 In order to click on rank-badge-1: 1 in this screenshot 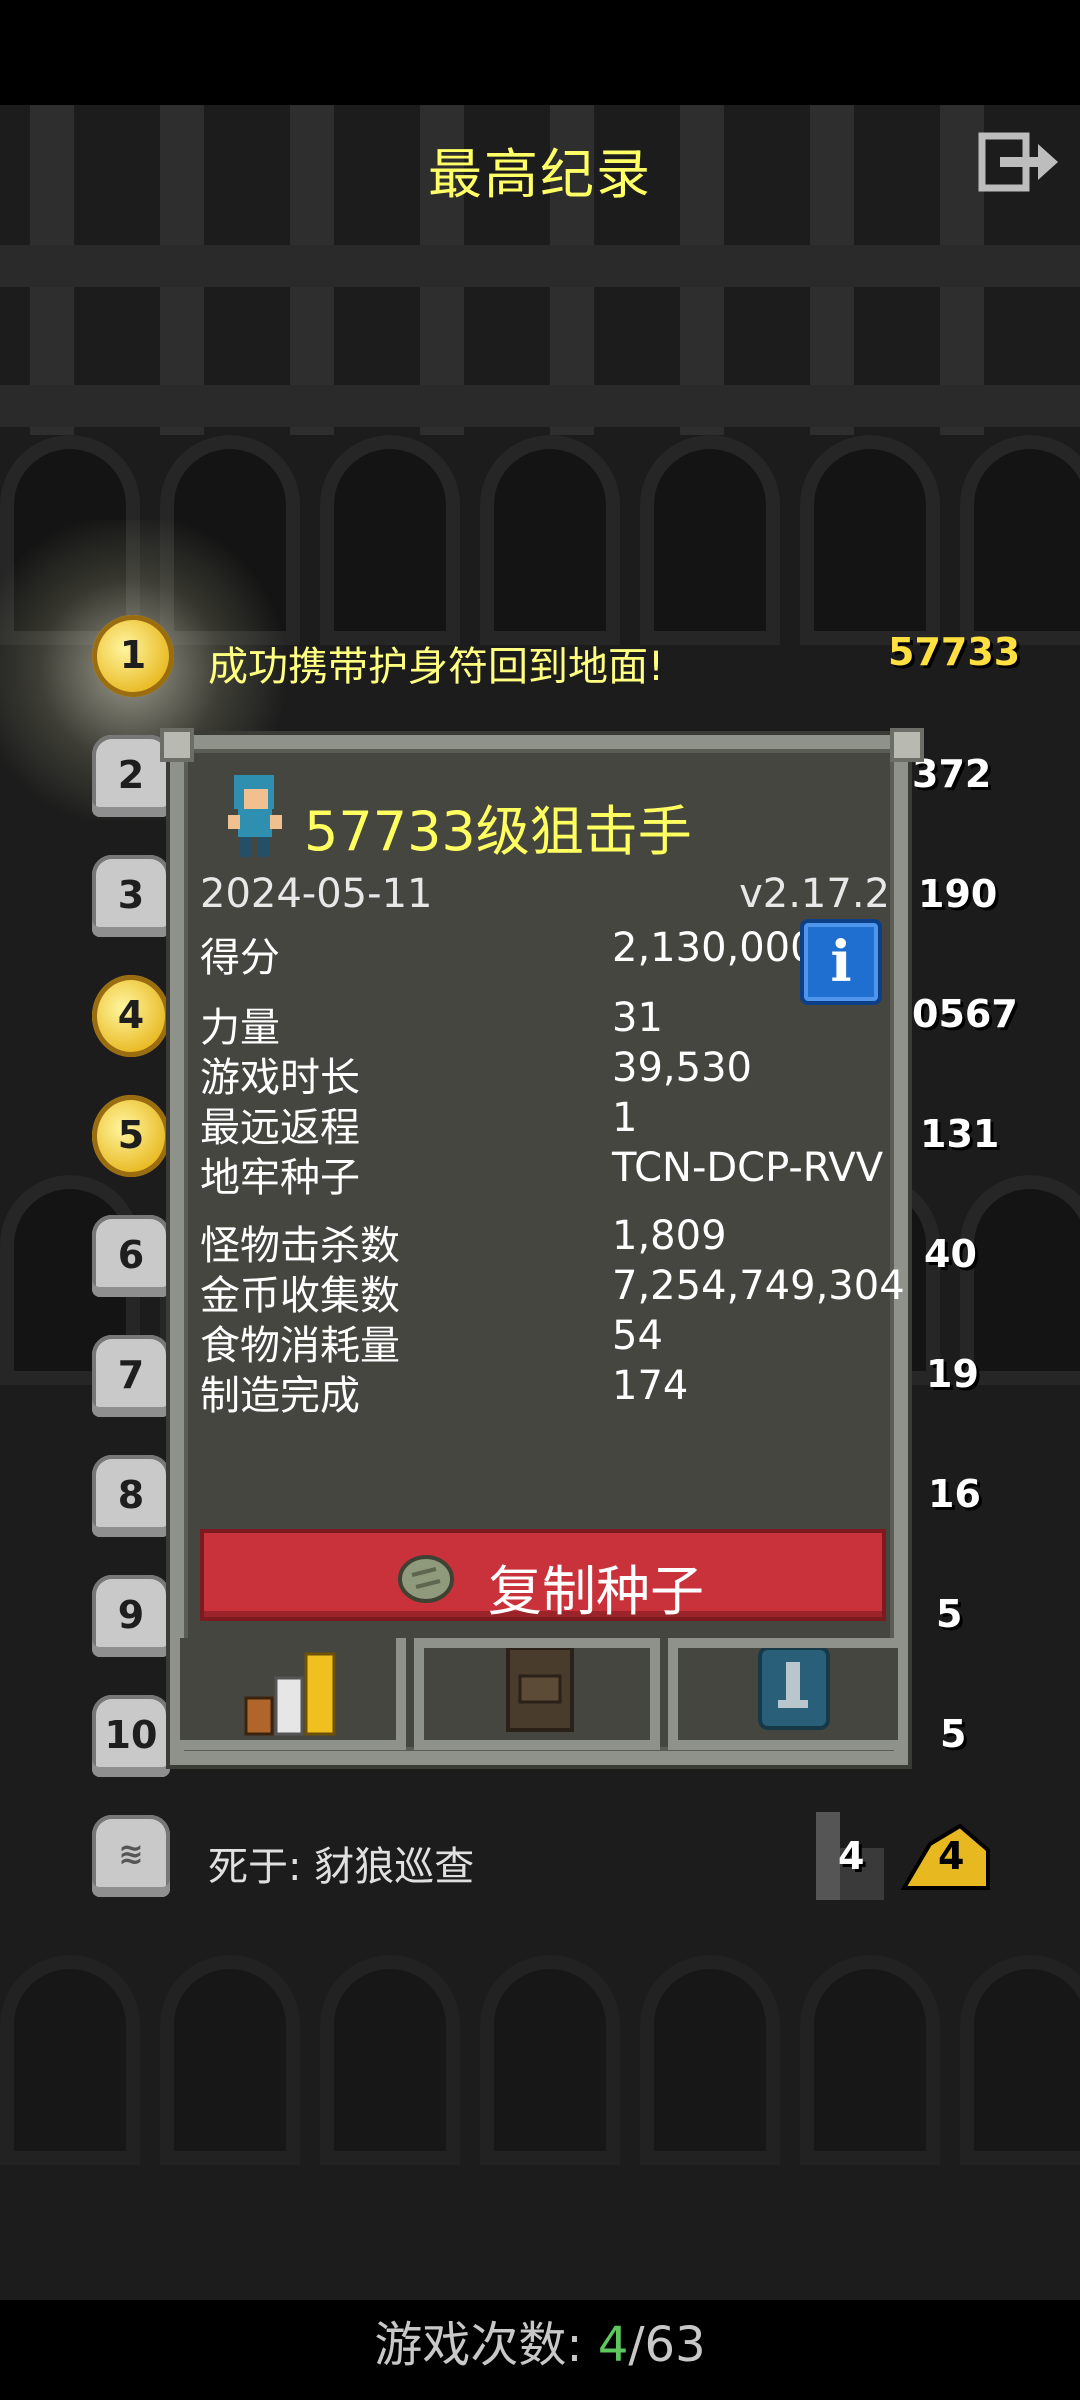, I will do `click(133, 656)`.